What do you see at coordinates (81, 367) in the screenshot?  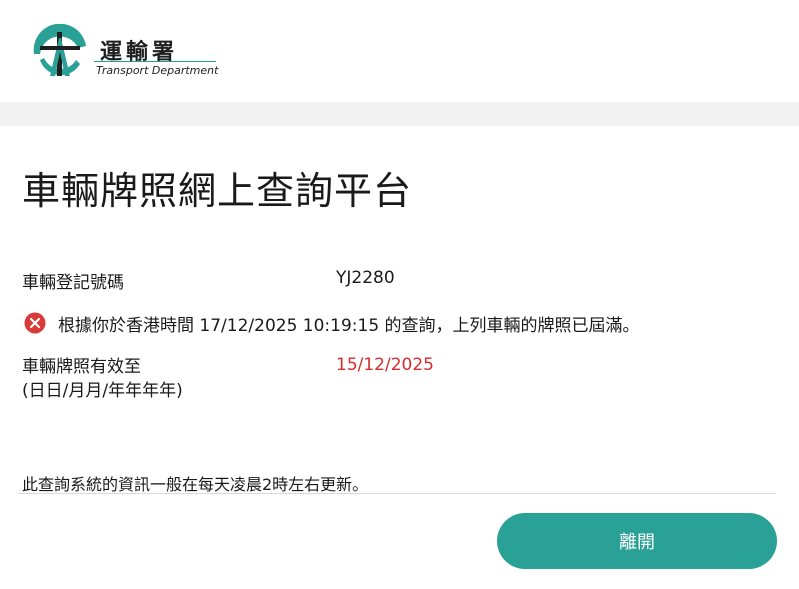 I see `licence-expiry-label-line1: 車輛牌照有效至` at bounding box center [81, 367].